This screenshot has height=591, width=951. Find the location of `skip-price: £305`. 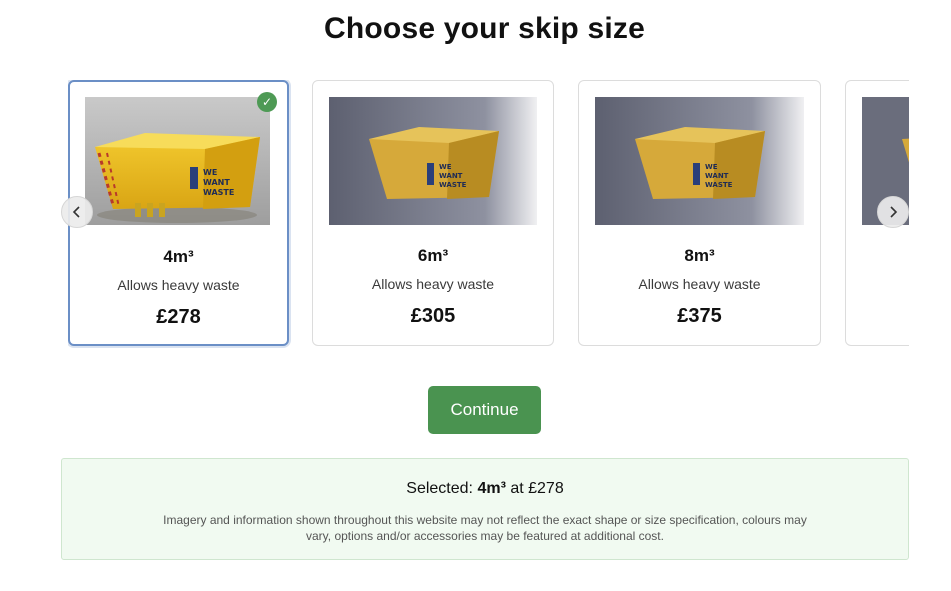

skip-price: £305 is located at coordinates (433, 316).